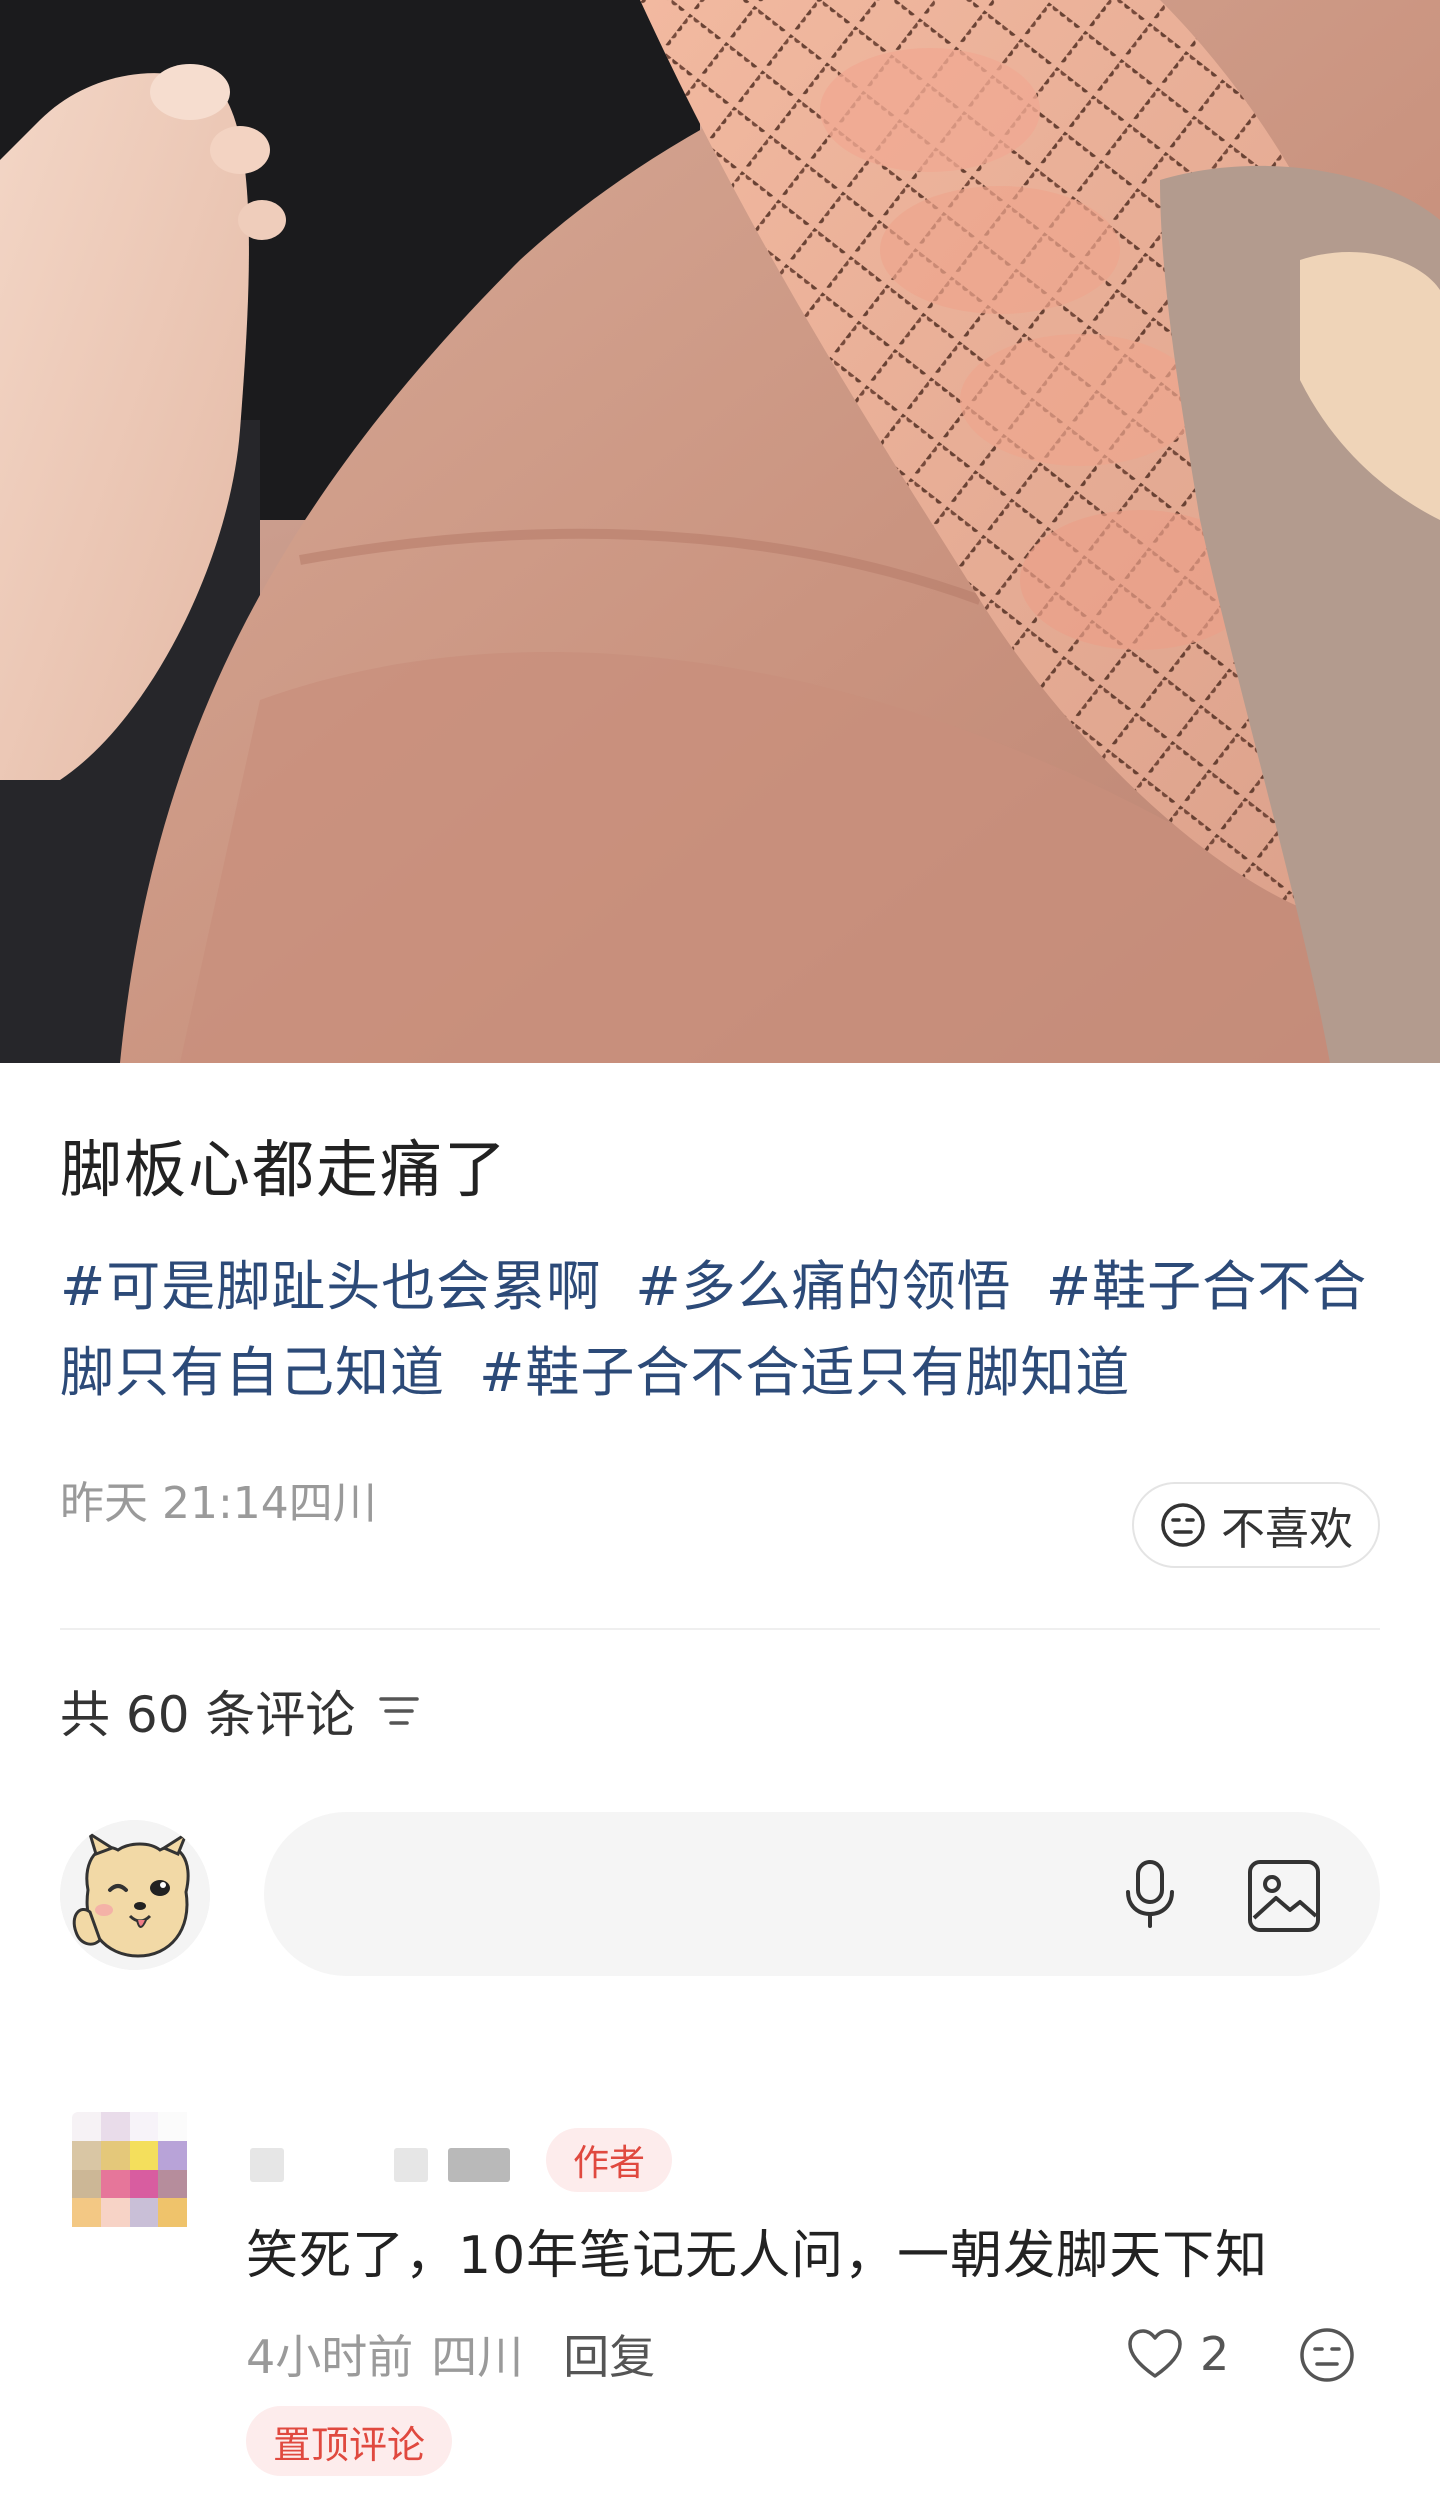 The height and width of the screenshot is (2496, 1440). What do you see at coordinates (823, 1286) in the screenshot?
I see `hashtag-link: #多么痛的领悟` at bounding box center [823, 1286].